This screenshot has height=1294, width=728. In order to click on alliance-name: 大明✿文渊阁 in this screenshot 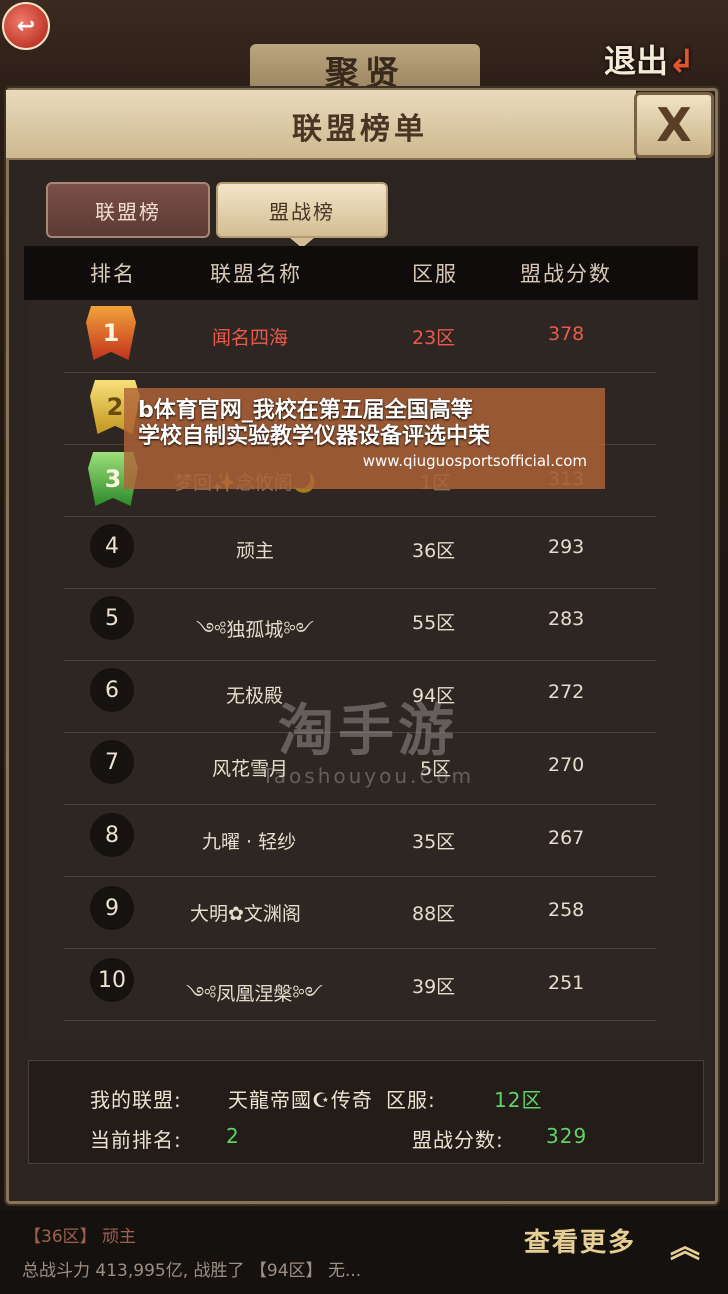, I will do `click(245, 914)`.